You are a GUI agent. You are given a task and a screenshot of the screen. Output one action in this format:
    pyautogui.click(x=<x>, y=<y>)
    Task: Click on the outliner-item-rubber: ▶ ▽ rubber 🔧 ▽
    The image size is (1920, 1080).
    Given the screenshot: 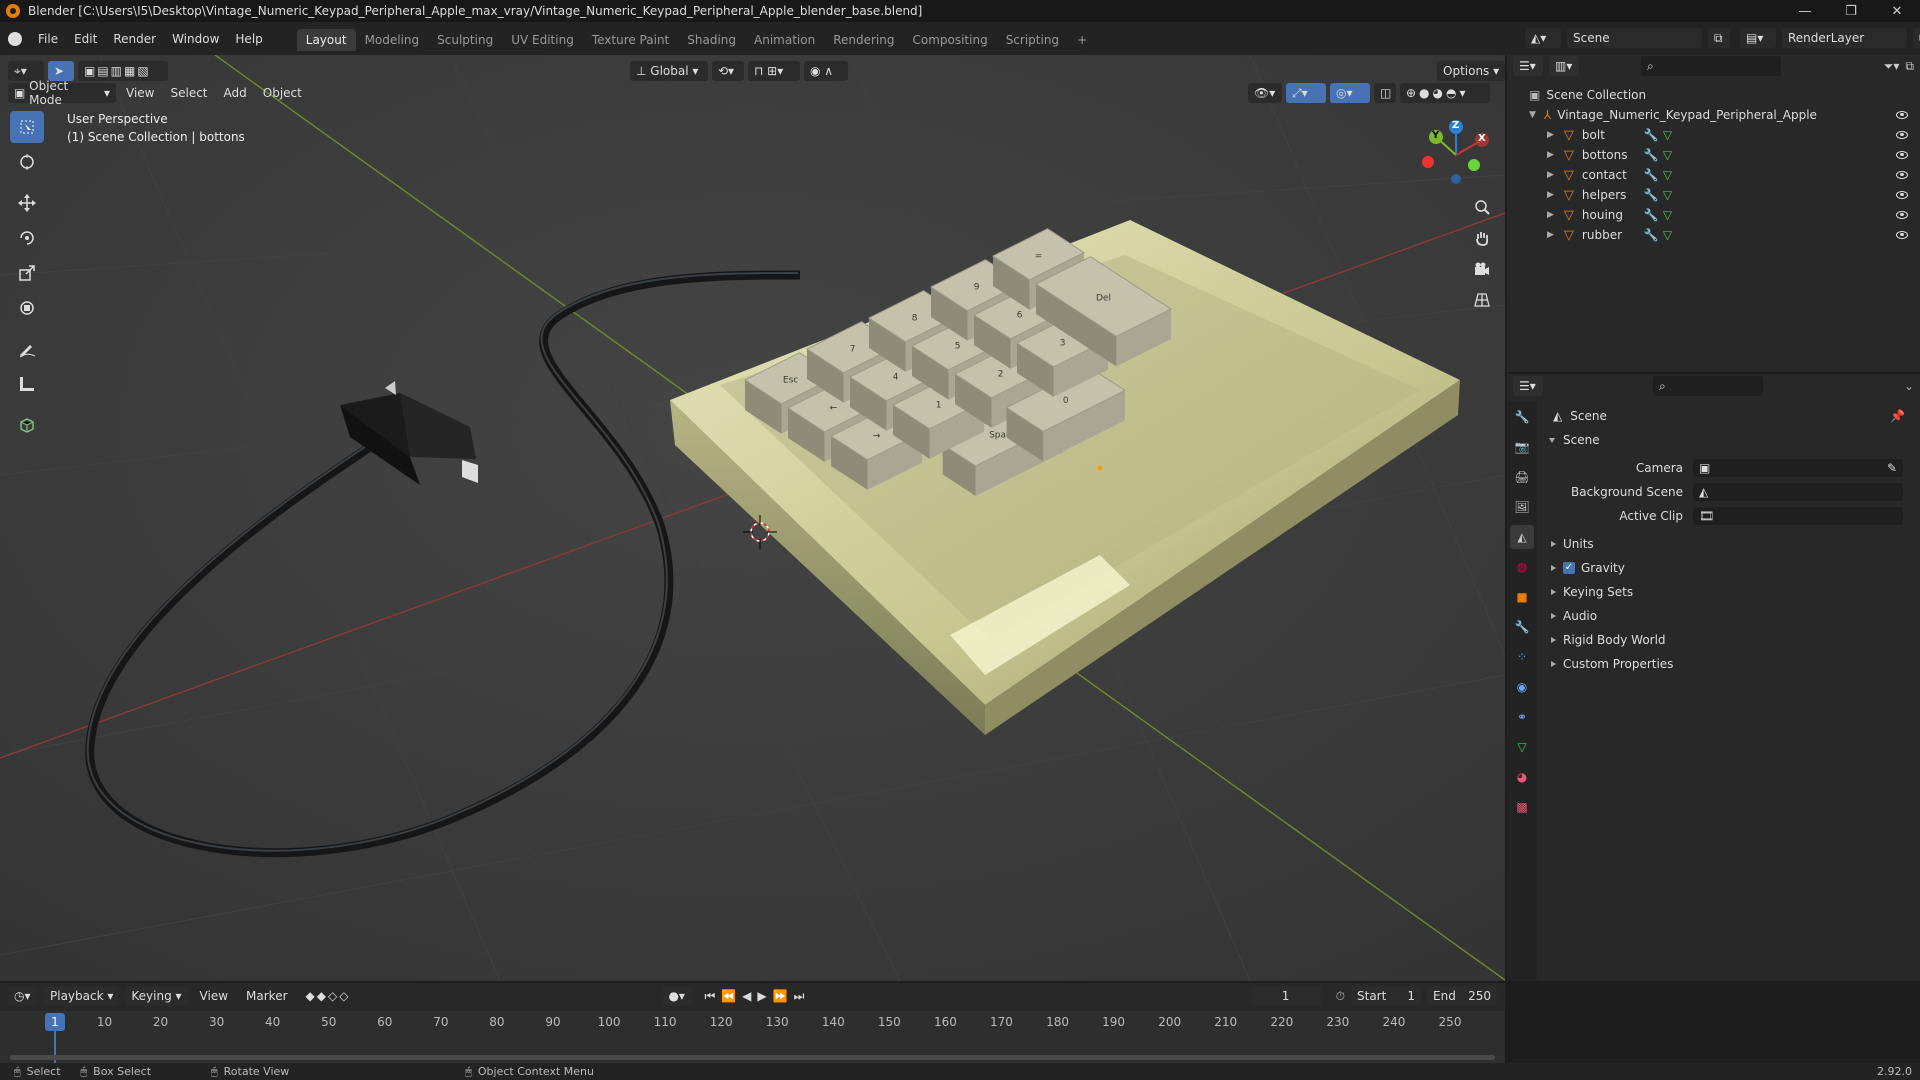 What is the action you would take?
    pyautogui.click(x=1713, y=235)
    